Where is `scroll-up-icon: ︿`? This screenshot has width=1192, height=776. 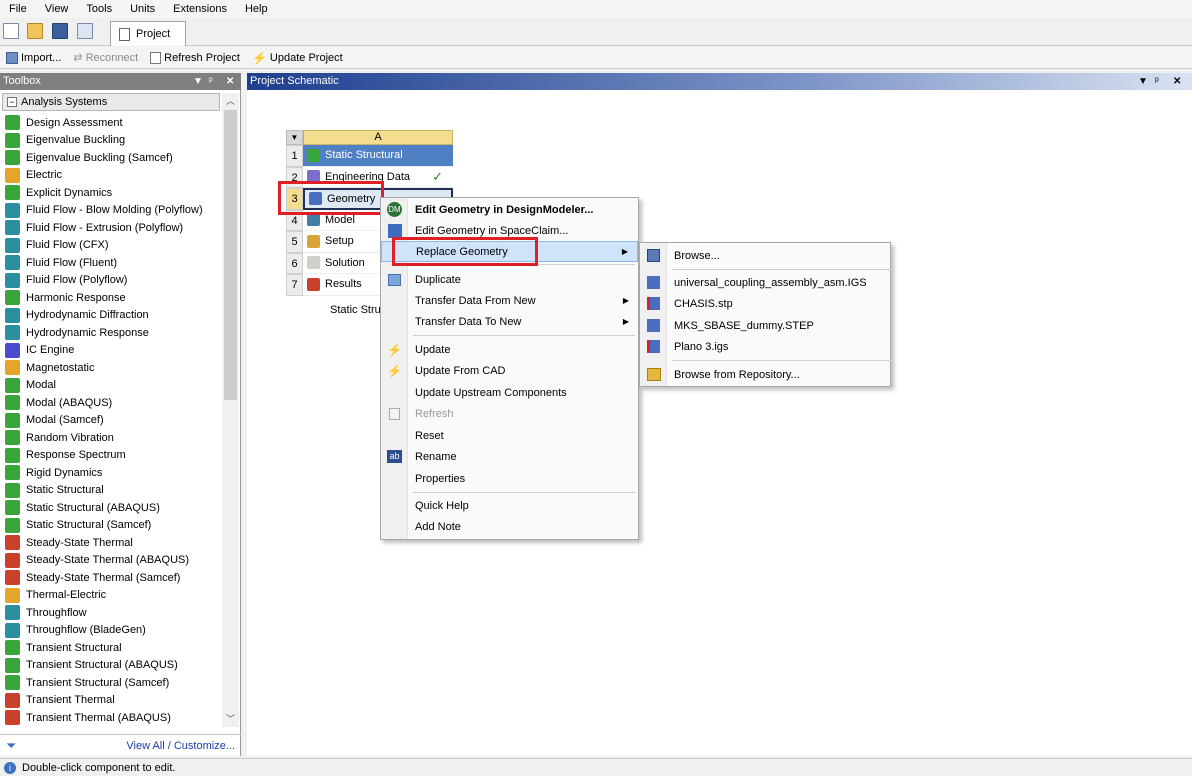
scroll-up-icon: ︿ is located at coordinates (230, 101).